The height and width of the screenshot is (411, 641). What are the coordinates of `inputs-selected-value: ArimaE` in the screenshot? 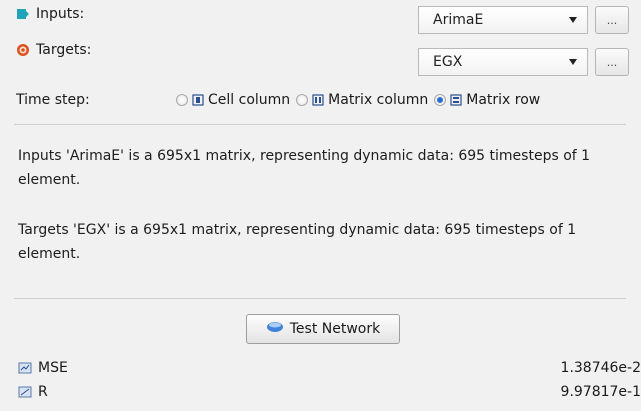 It's located at (458, 20).